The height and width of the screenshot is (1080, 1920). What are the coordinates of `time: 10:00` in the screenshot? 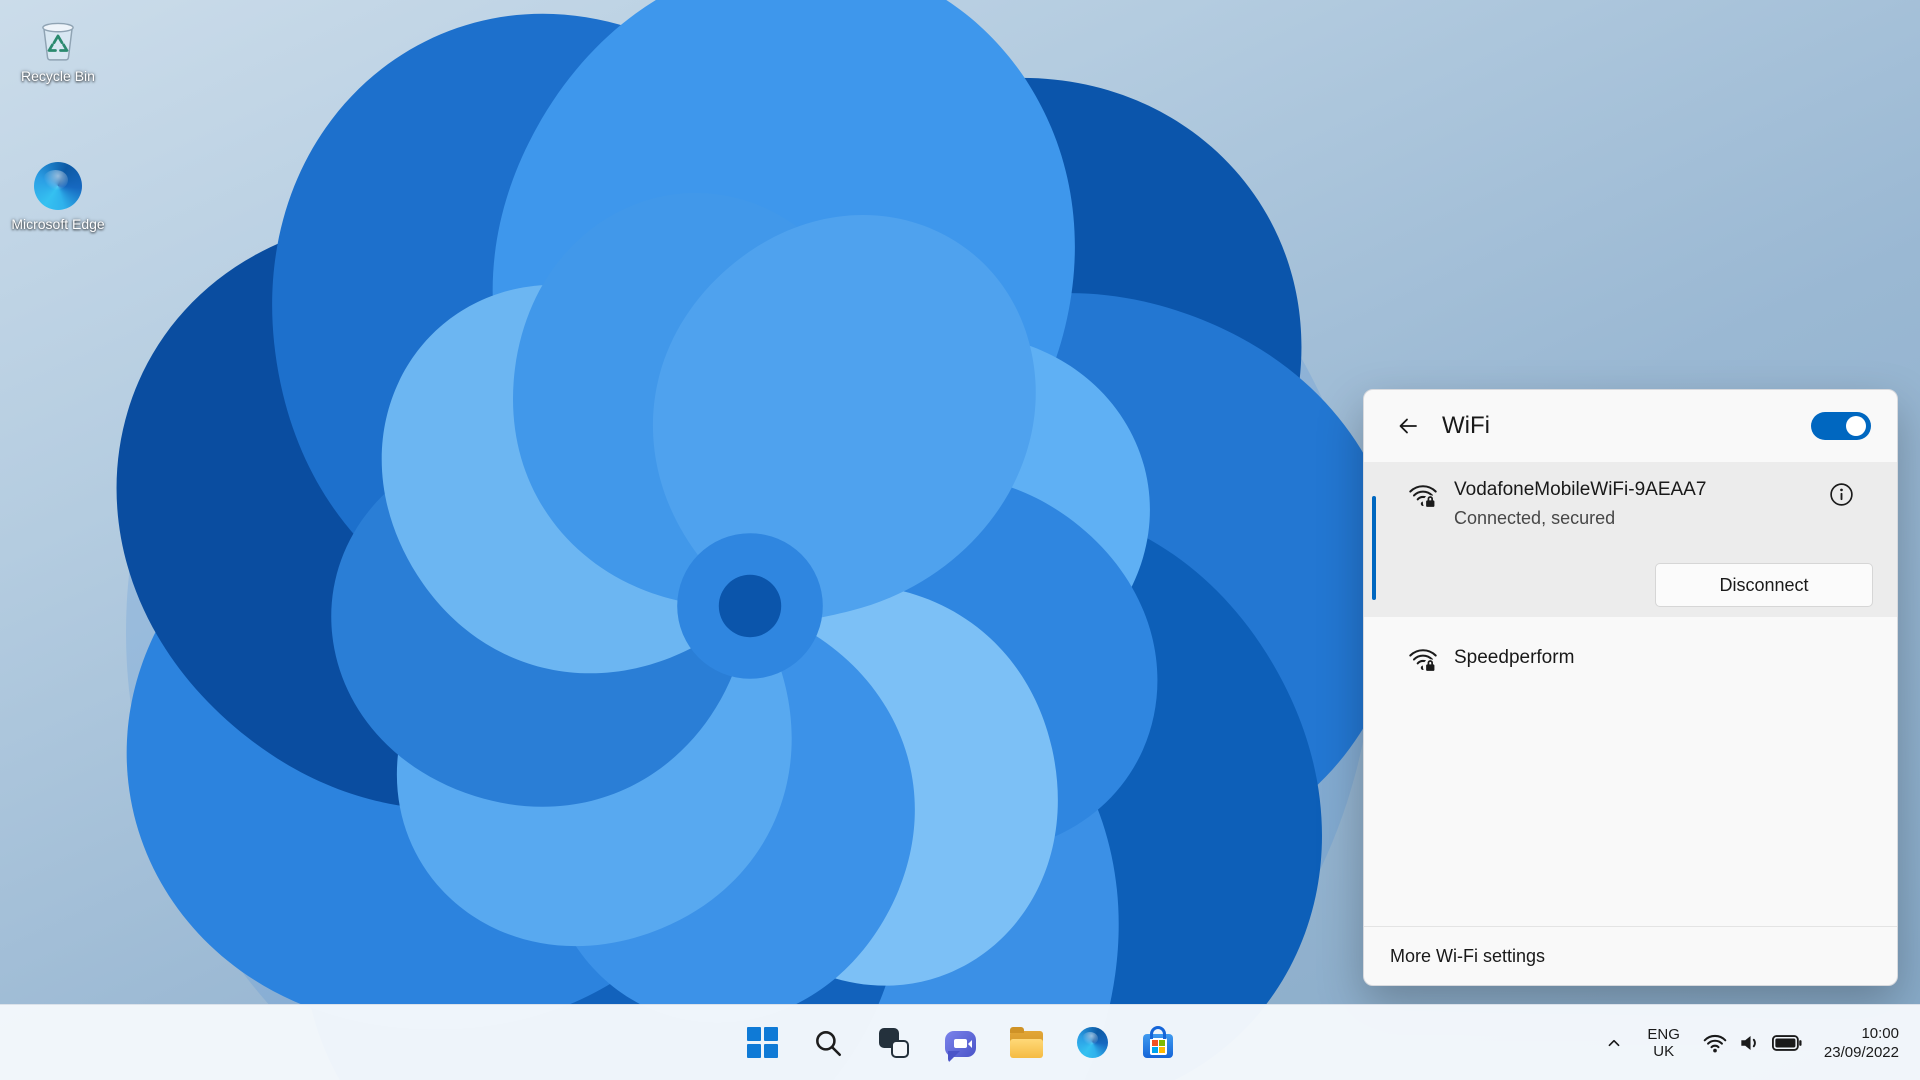 It's located at (1880, 1033).